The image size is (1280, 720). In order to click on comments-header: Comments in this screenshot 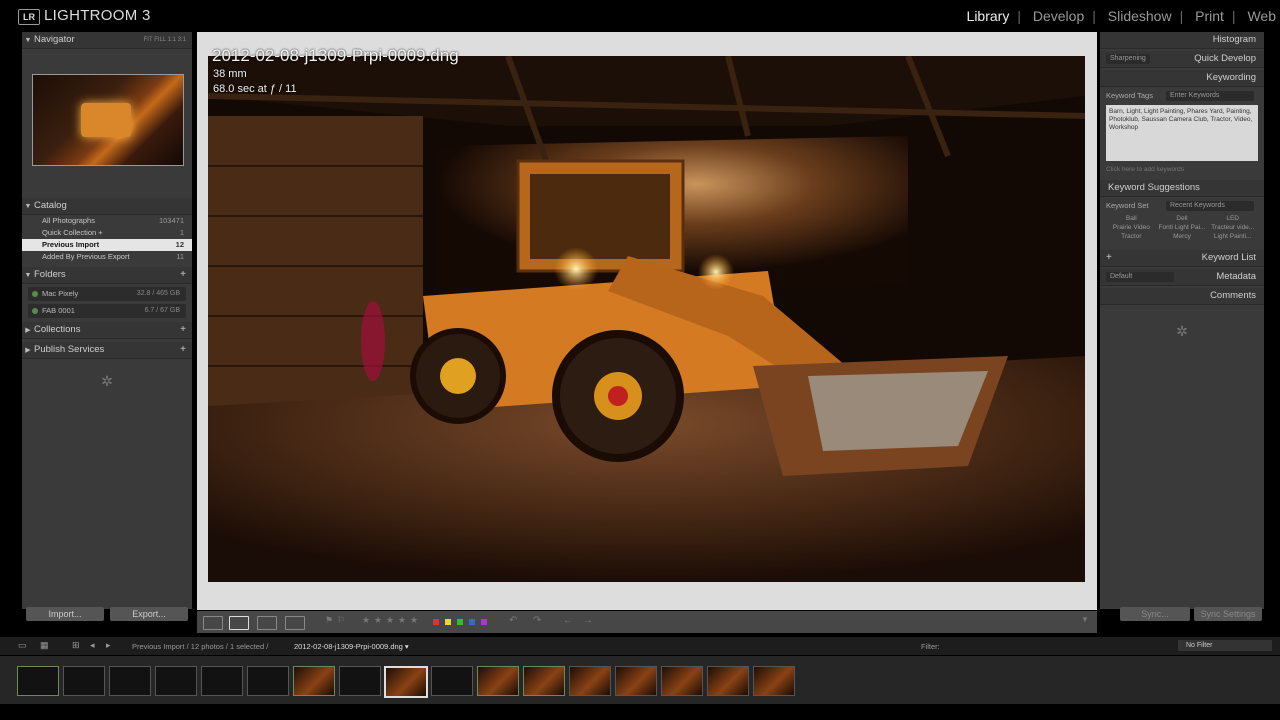, I will do `click(1182, 296)`.